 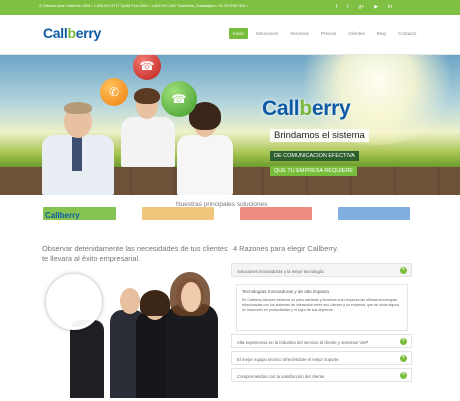 What do you see at coordinates (356, 33) in the screenshot?
I see `nav-clientes: Clientes` at bounding box center [356, 33].